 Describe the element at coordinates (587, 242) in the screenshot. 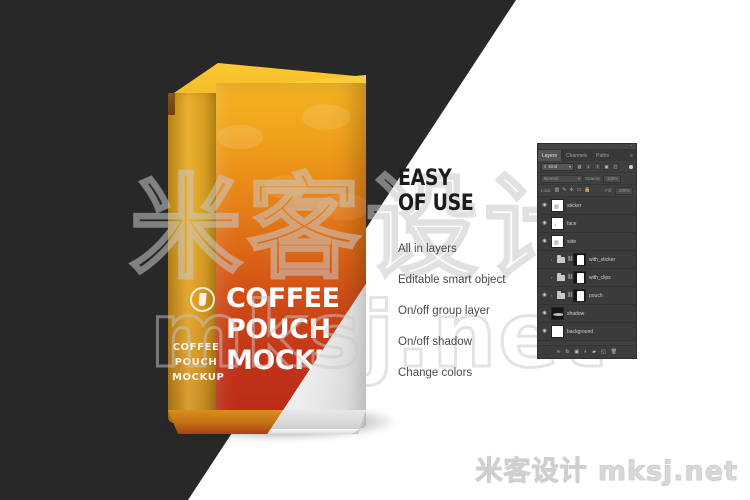

I see `layer-row-side: ◉ ▥ side` at that location.